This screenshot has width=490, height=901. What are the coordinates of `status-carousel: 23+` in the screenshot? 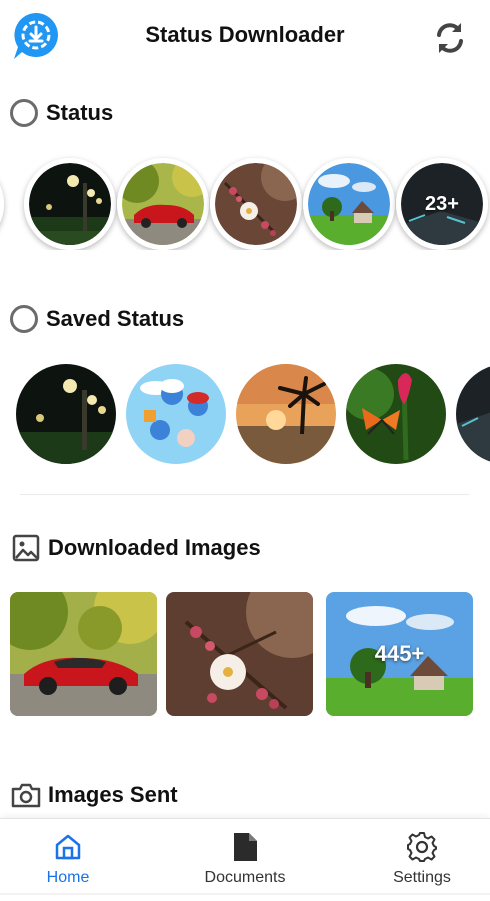 It's located at (245, 200).